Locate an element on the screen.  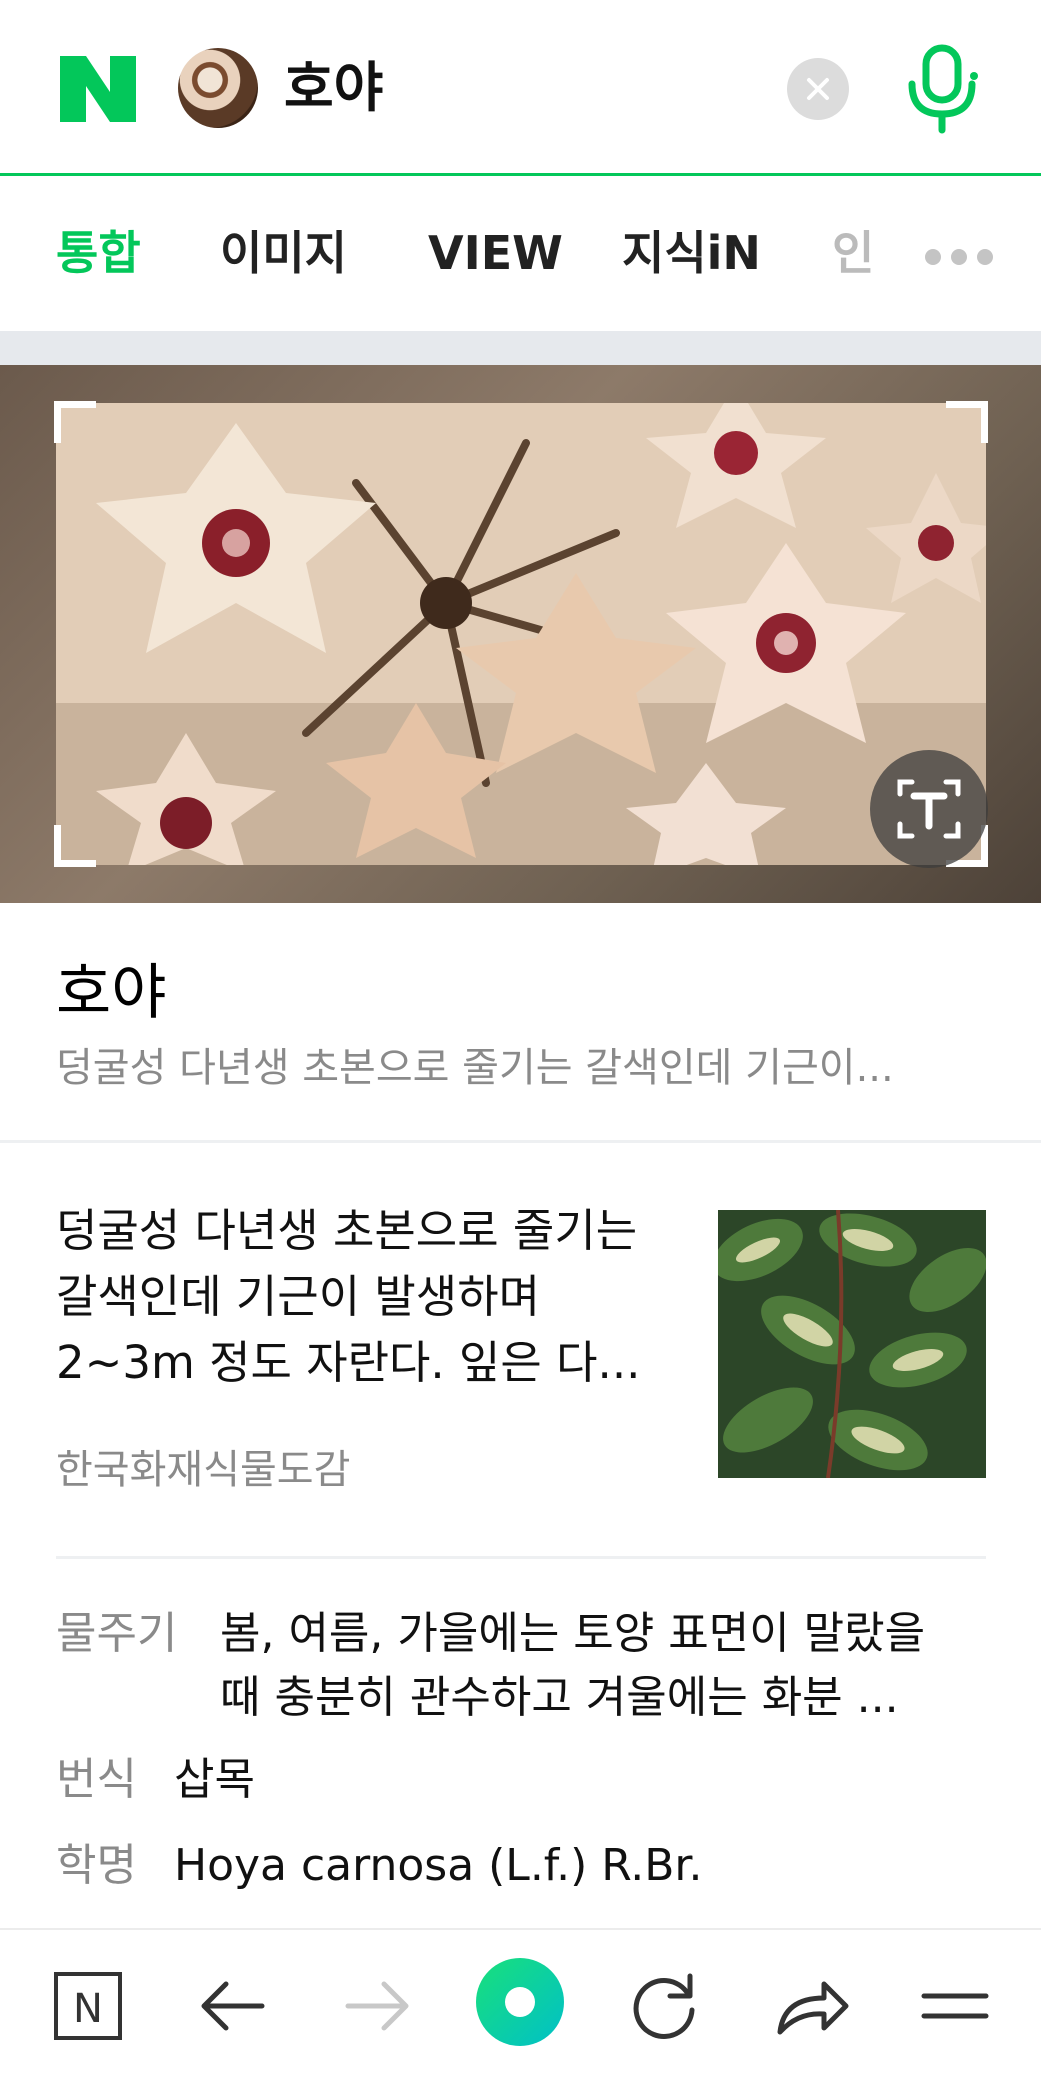
refresh-button is located at coordinates (664, 2006).